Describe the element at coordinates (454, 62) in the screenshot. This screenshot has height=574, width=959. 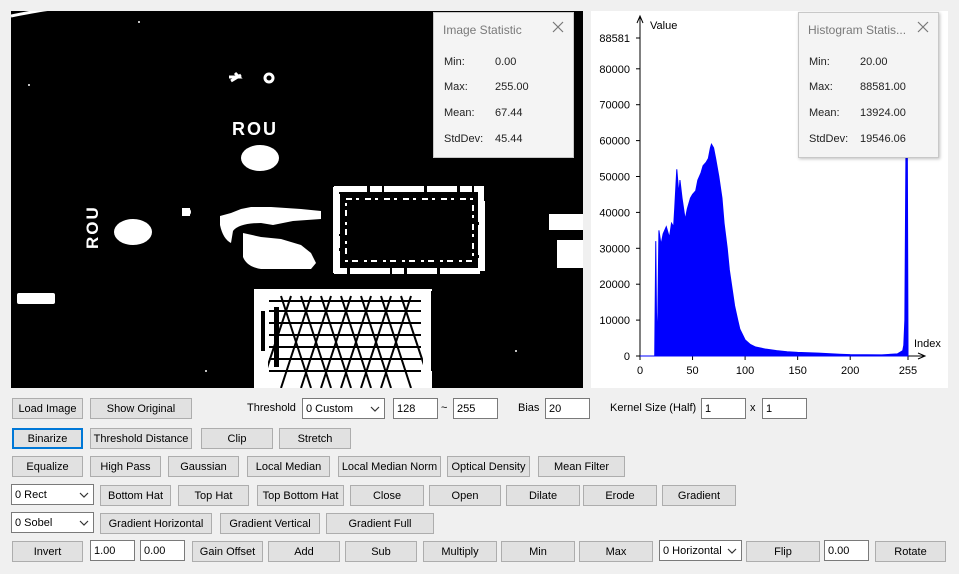
I see `stat-label-min: Min:` at that location.